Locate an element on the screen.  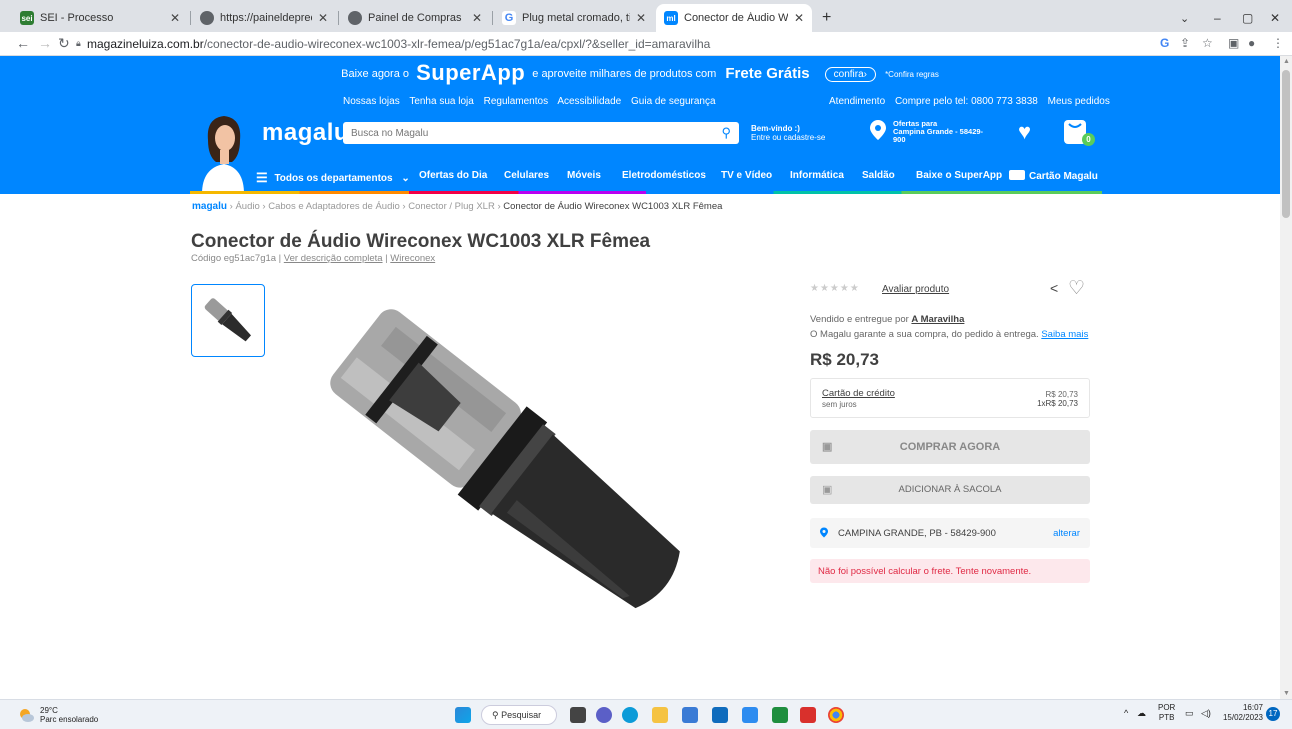
login-area: Bem-vindo :) Entre ou cadastre-se is located at coordinates (788, 133).